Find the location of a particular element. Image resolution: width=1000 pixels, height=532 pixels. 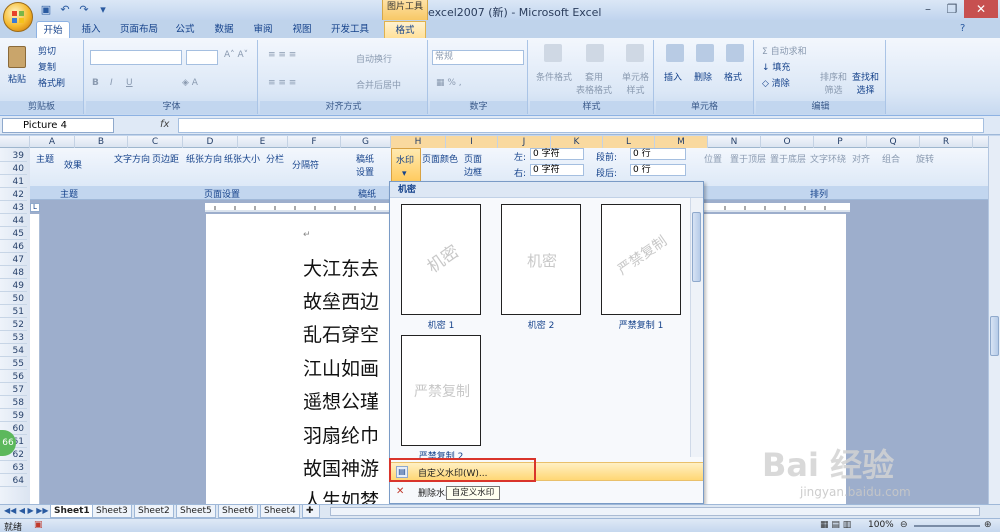

column-header: I is located at coordinates (472, 142).